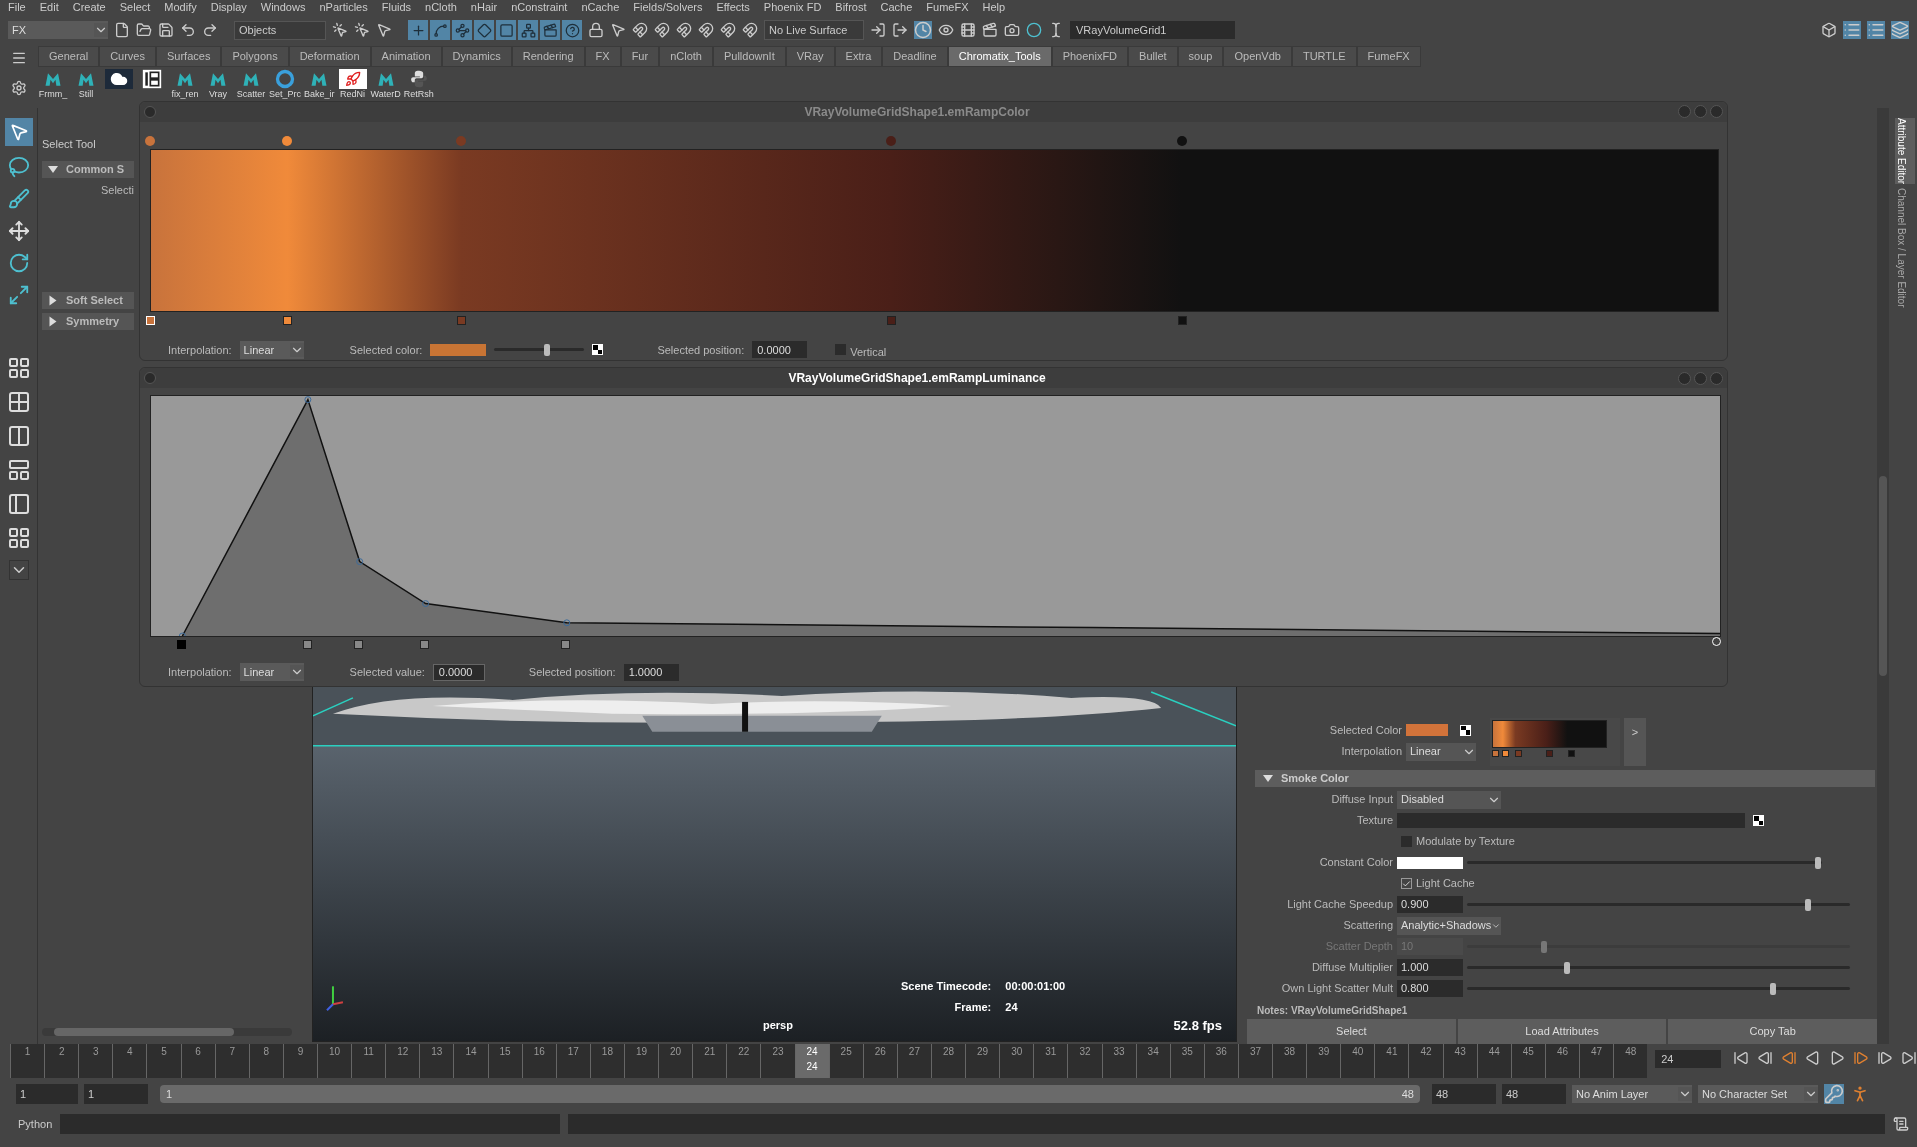 The height and width of the screenshot is (1147, 1917). What do you see at coordinates (135, 7) in the screenshot?
I see `menu-item: Select` at bounding box center [135, 7].